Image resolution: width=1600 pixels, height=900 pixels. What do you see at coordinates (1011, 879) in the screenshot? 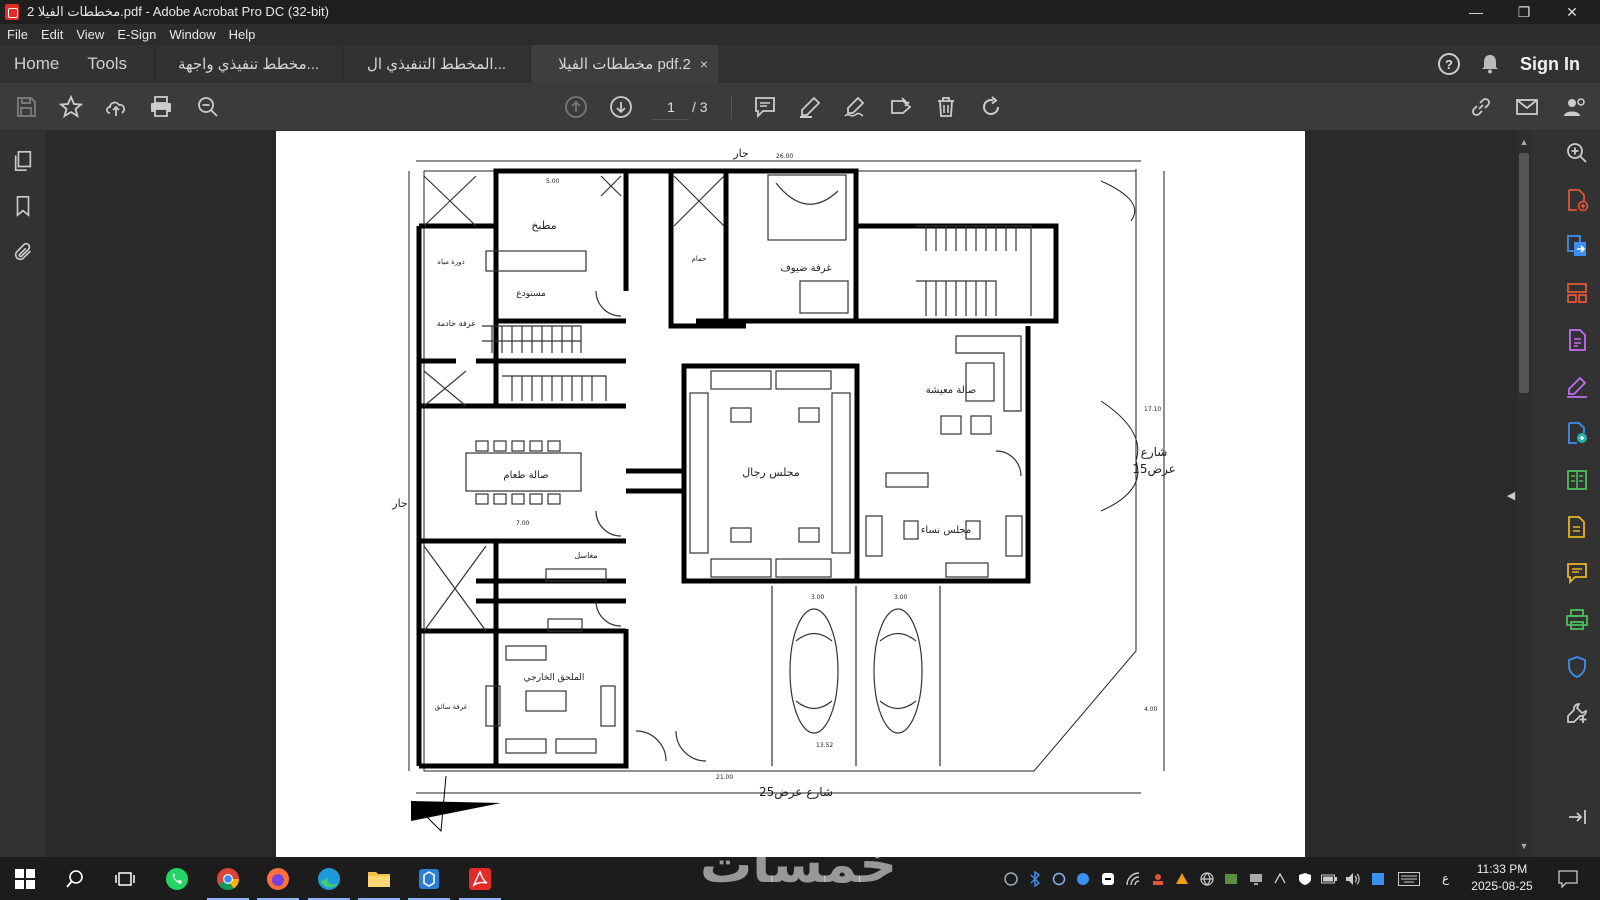
I see `tray-app-icon` at bounding box center [1011, 879].